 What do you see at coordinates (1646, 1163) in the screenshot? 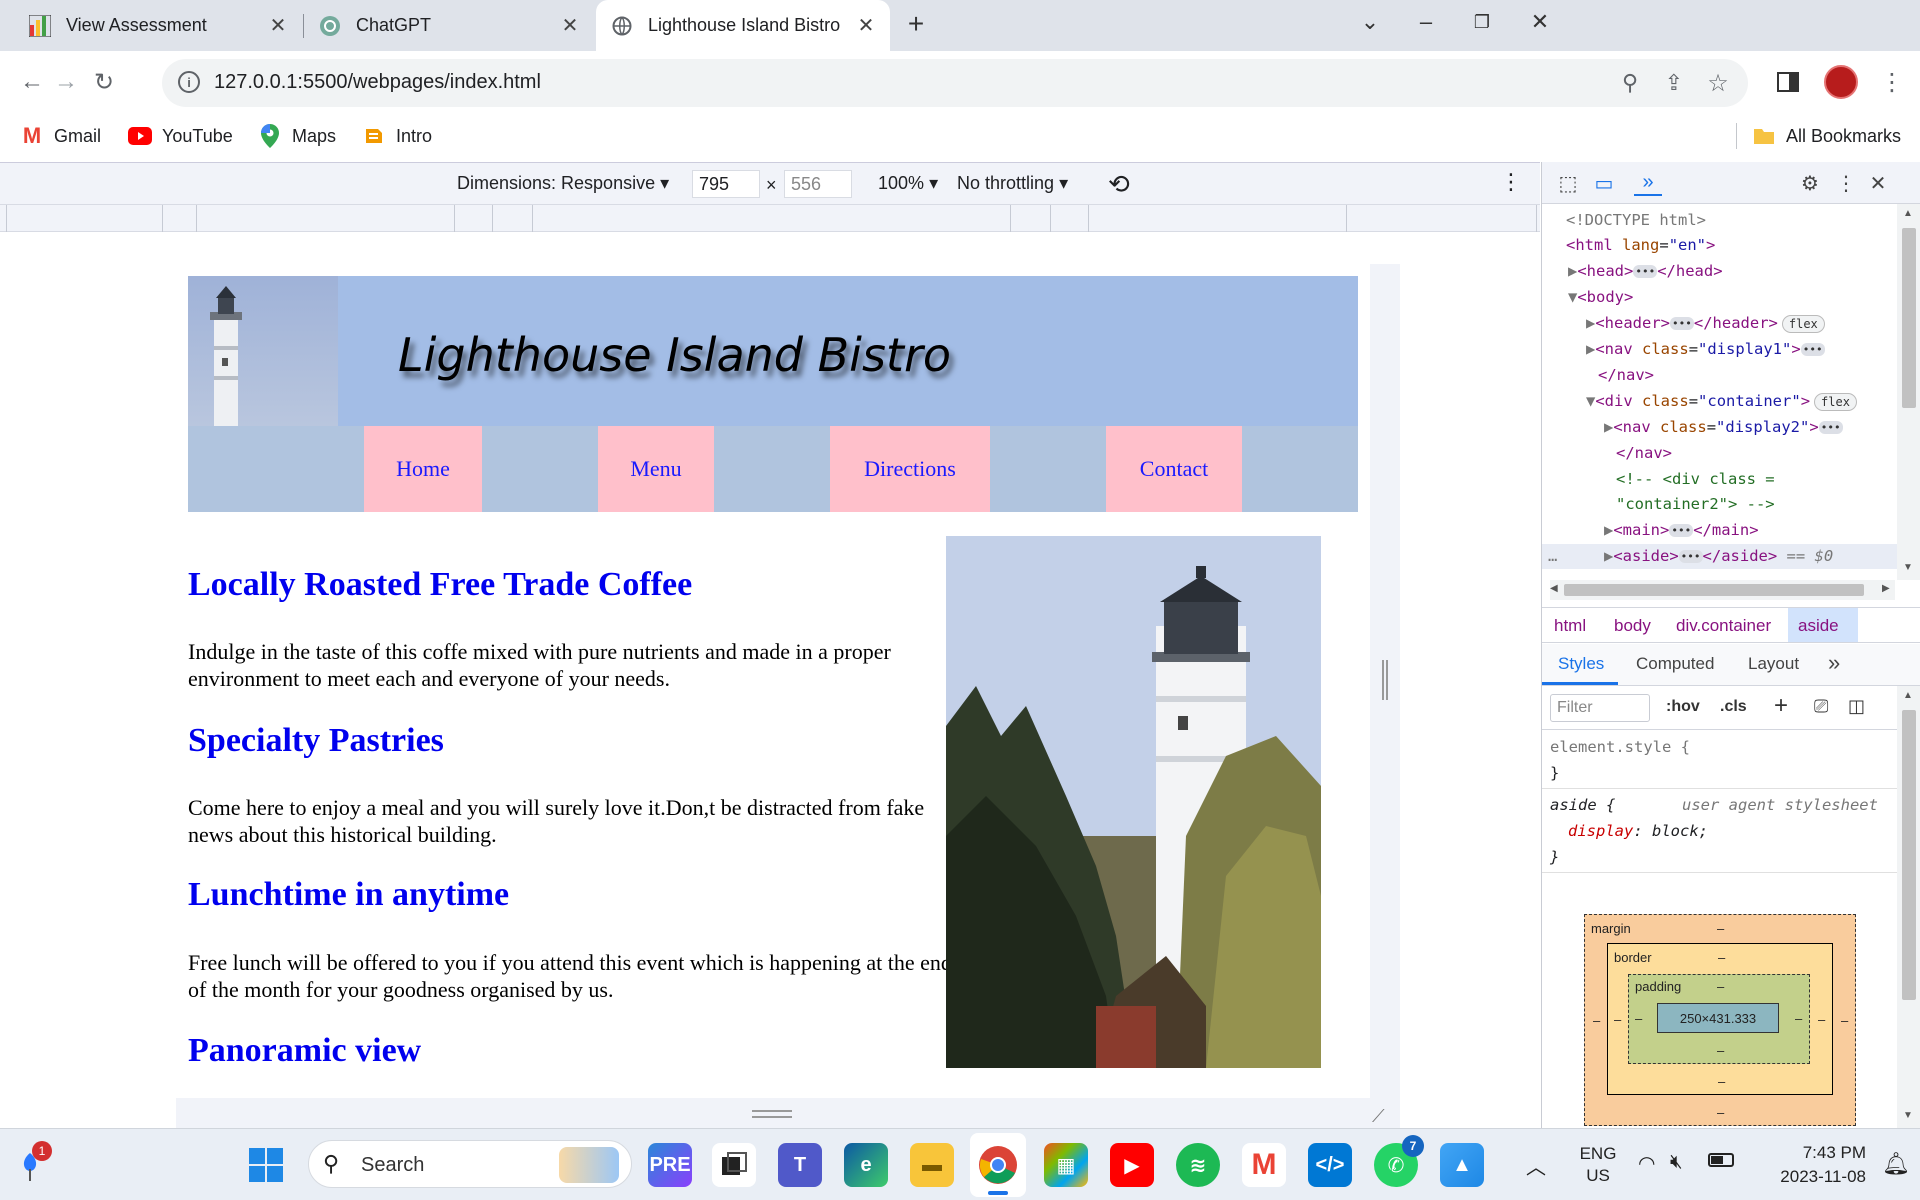
I see `wifi-icon: ◠` at bounding box center [1646, 1163].